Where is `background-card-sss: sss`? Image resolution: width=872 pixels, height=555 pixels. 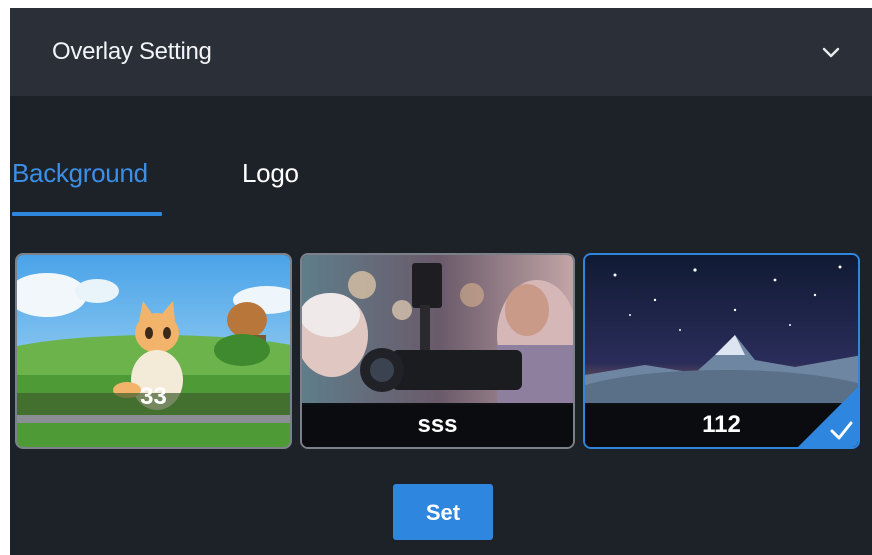 background-card-sss: sss is located at coordinates (437, 351).